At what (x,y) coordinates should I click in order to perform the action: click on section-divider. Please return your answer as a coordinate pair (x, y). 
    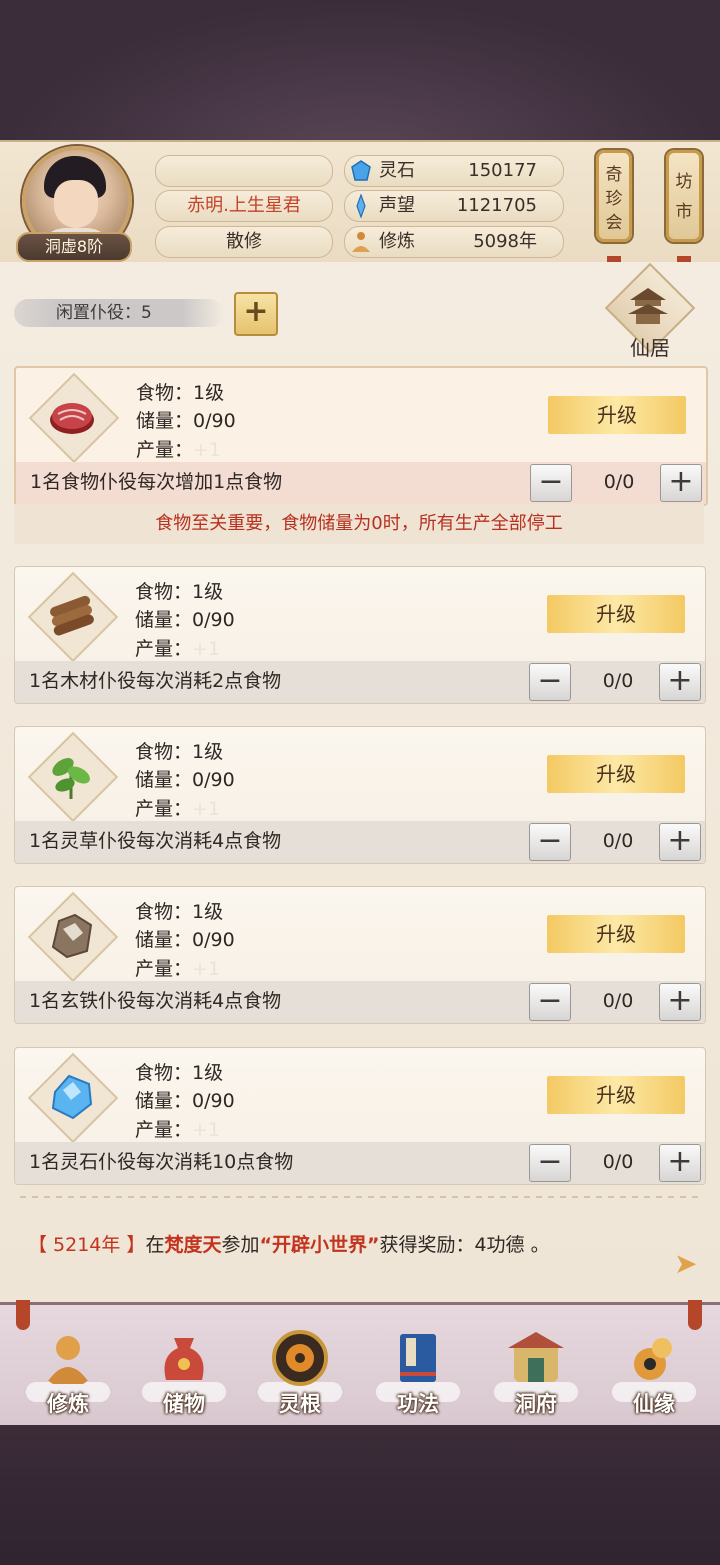
    Looking at the image, I should click on (360, 1197).